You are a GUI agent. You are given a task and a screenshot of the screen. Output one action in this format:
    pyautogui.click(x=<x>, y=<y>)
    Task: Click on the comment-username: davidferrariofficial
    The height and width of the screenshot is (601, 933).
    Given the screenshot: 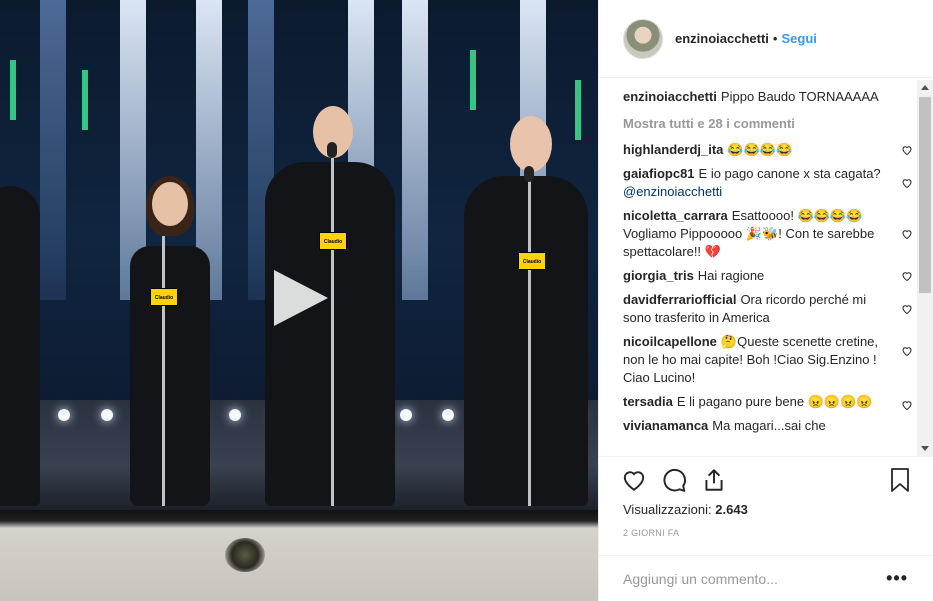 What is the action you would take?
    pyautogui.click(x=679, y=299)
    